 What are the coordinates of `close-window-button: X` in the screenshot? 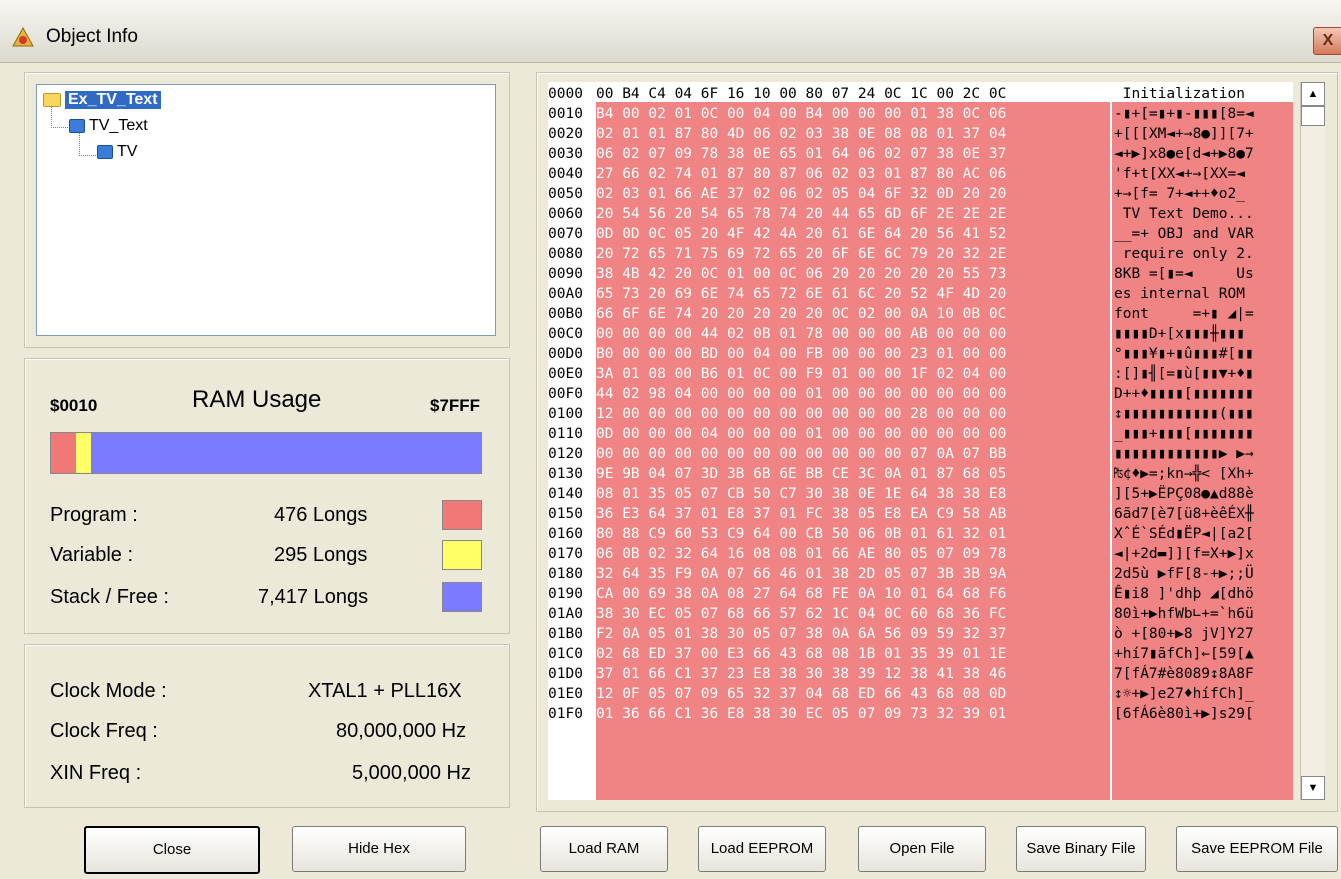 It's located at (1327, 41).